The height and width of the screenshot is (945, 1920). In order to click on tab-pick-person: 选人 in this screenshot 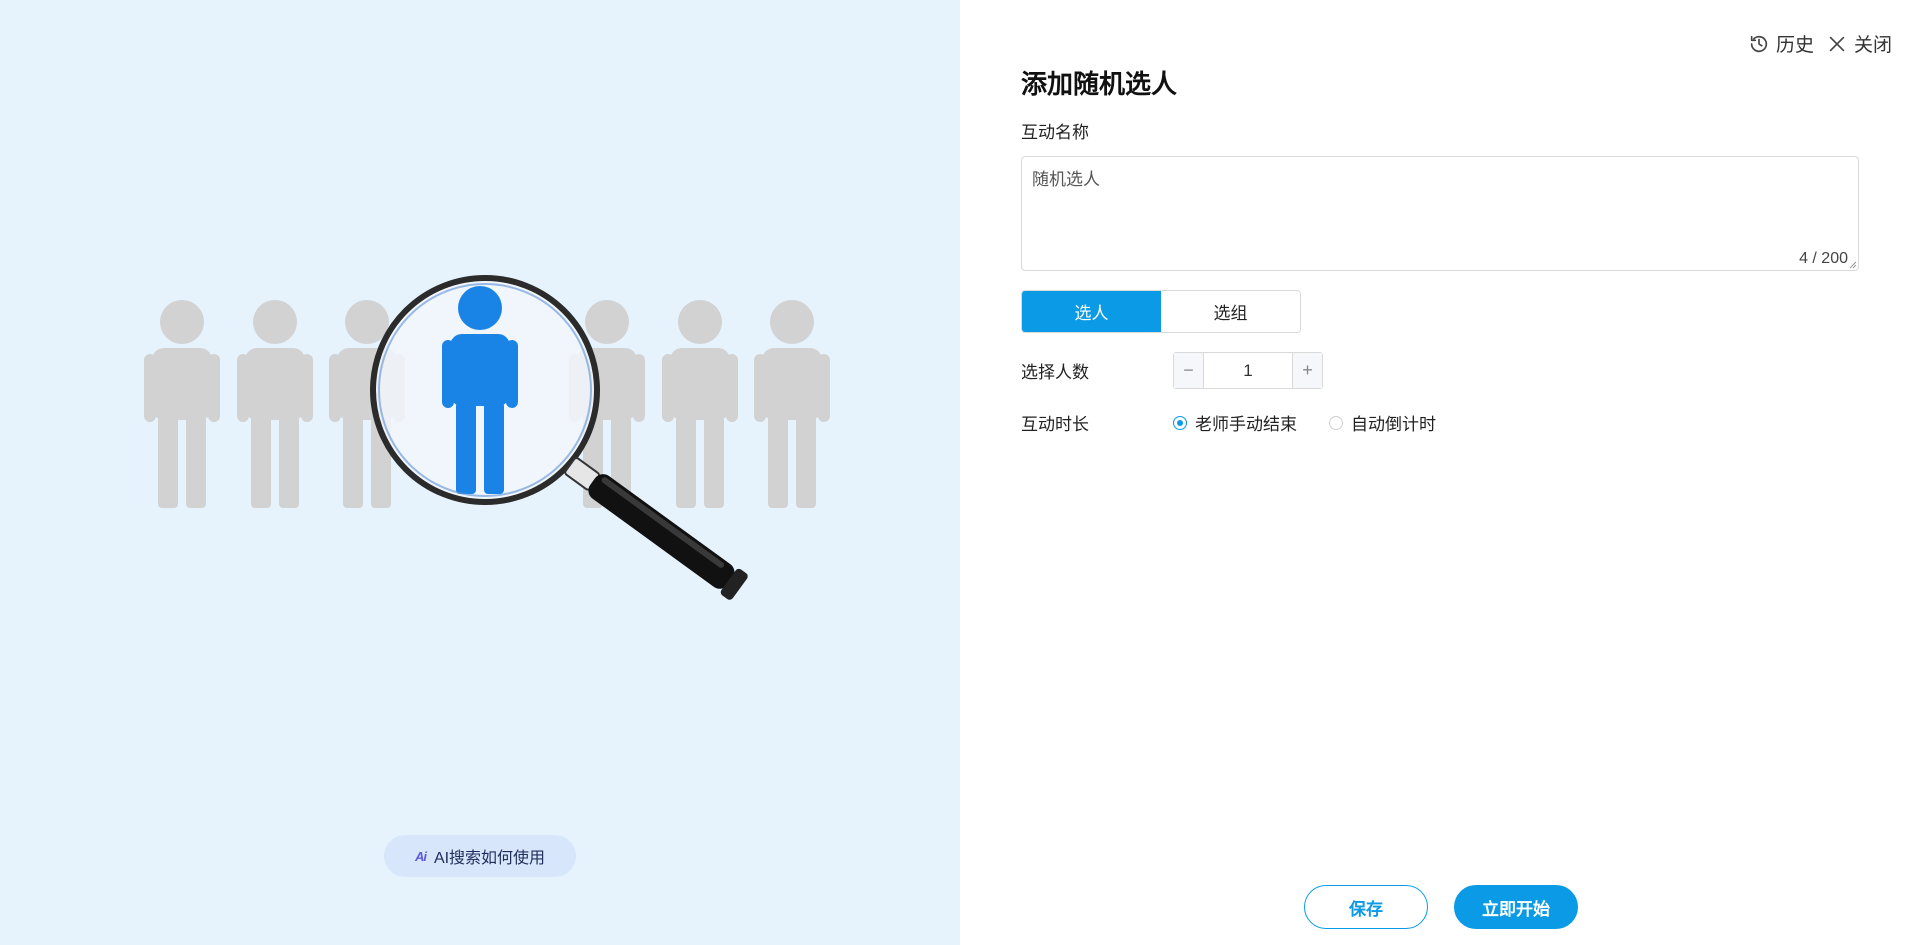, I will do `click(1091, 311)`.